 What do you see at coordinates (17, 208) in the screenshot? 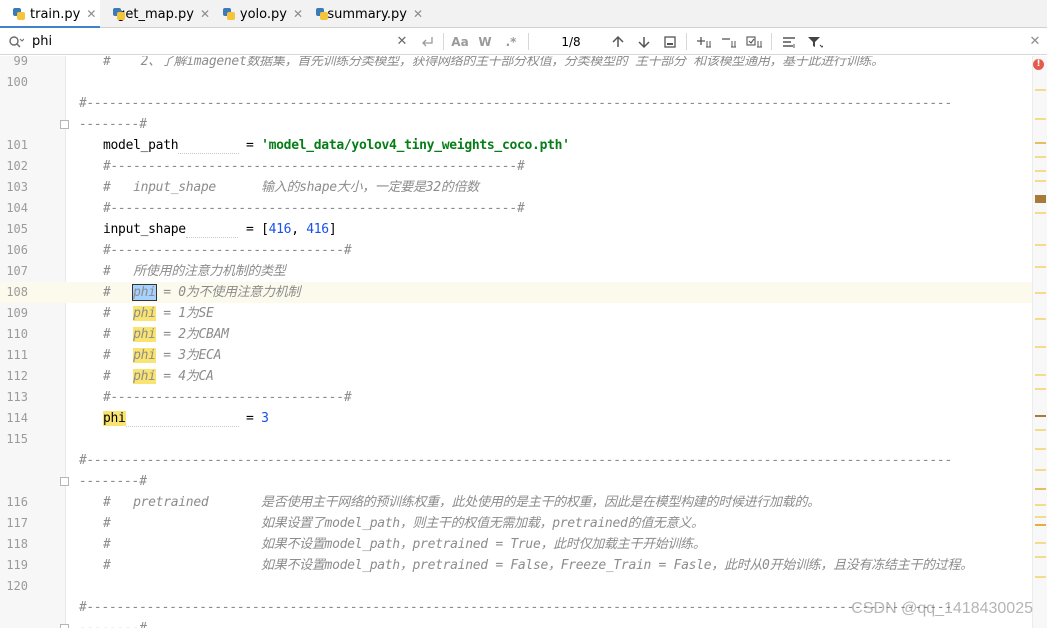
I see `line-number: 104` at bounding box center [17, 208].